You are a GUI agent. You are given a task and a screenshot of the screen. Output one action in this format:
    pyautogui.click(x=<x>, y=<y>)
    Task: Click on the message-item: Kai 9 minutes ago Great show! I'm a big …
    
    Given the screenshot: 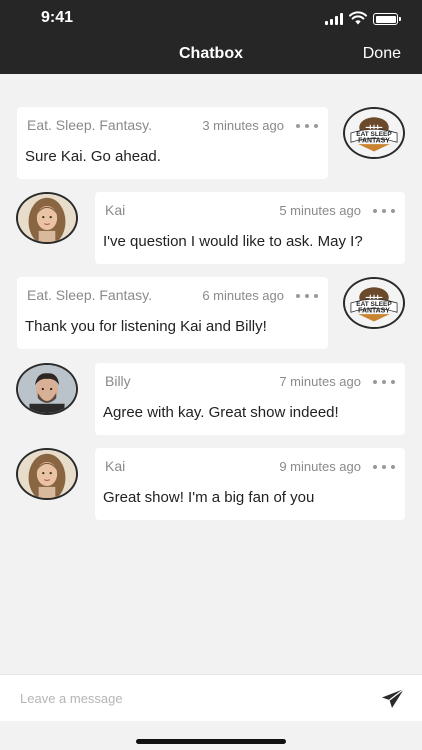 What is the action you would take?
    pyautogui.click(x=211, y=484)
    